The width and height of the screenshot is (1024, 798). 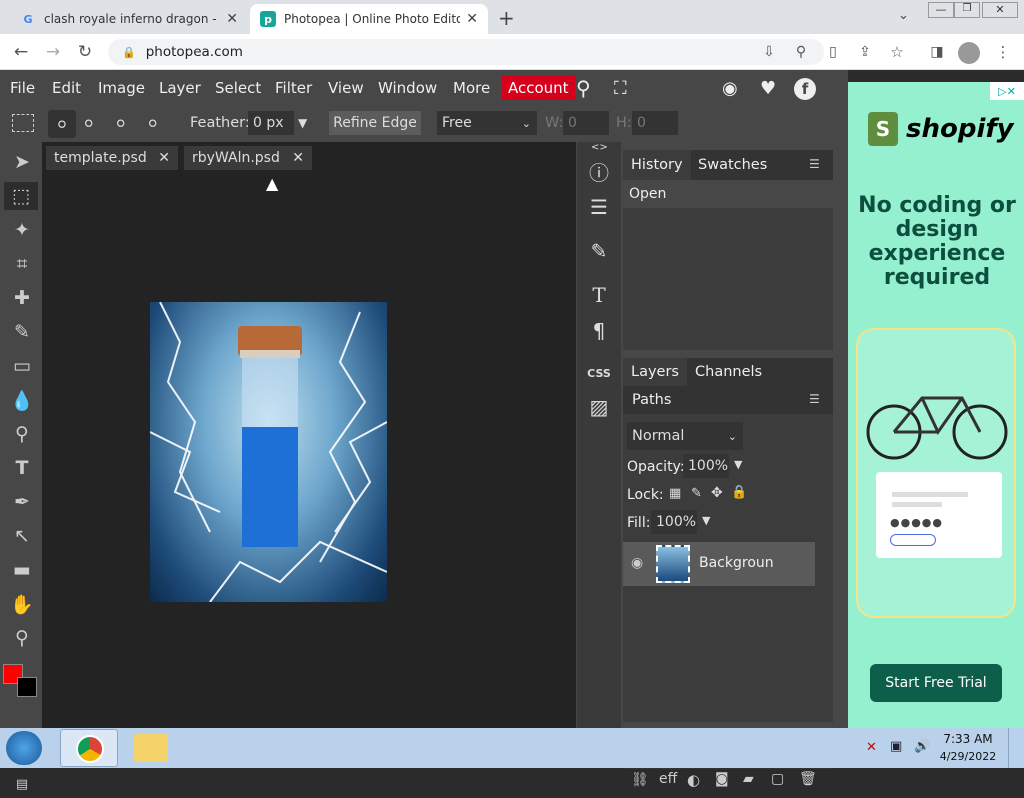 I want to click on browser-tab-google: G clash royale inferno dragon - Go ✕, so click(x=129, y=19).